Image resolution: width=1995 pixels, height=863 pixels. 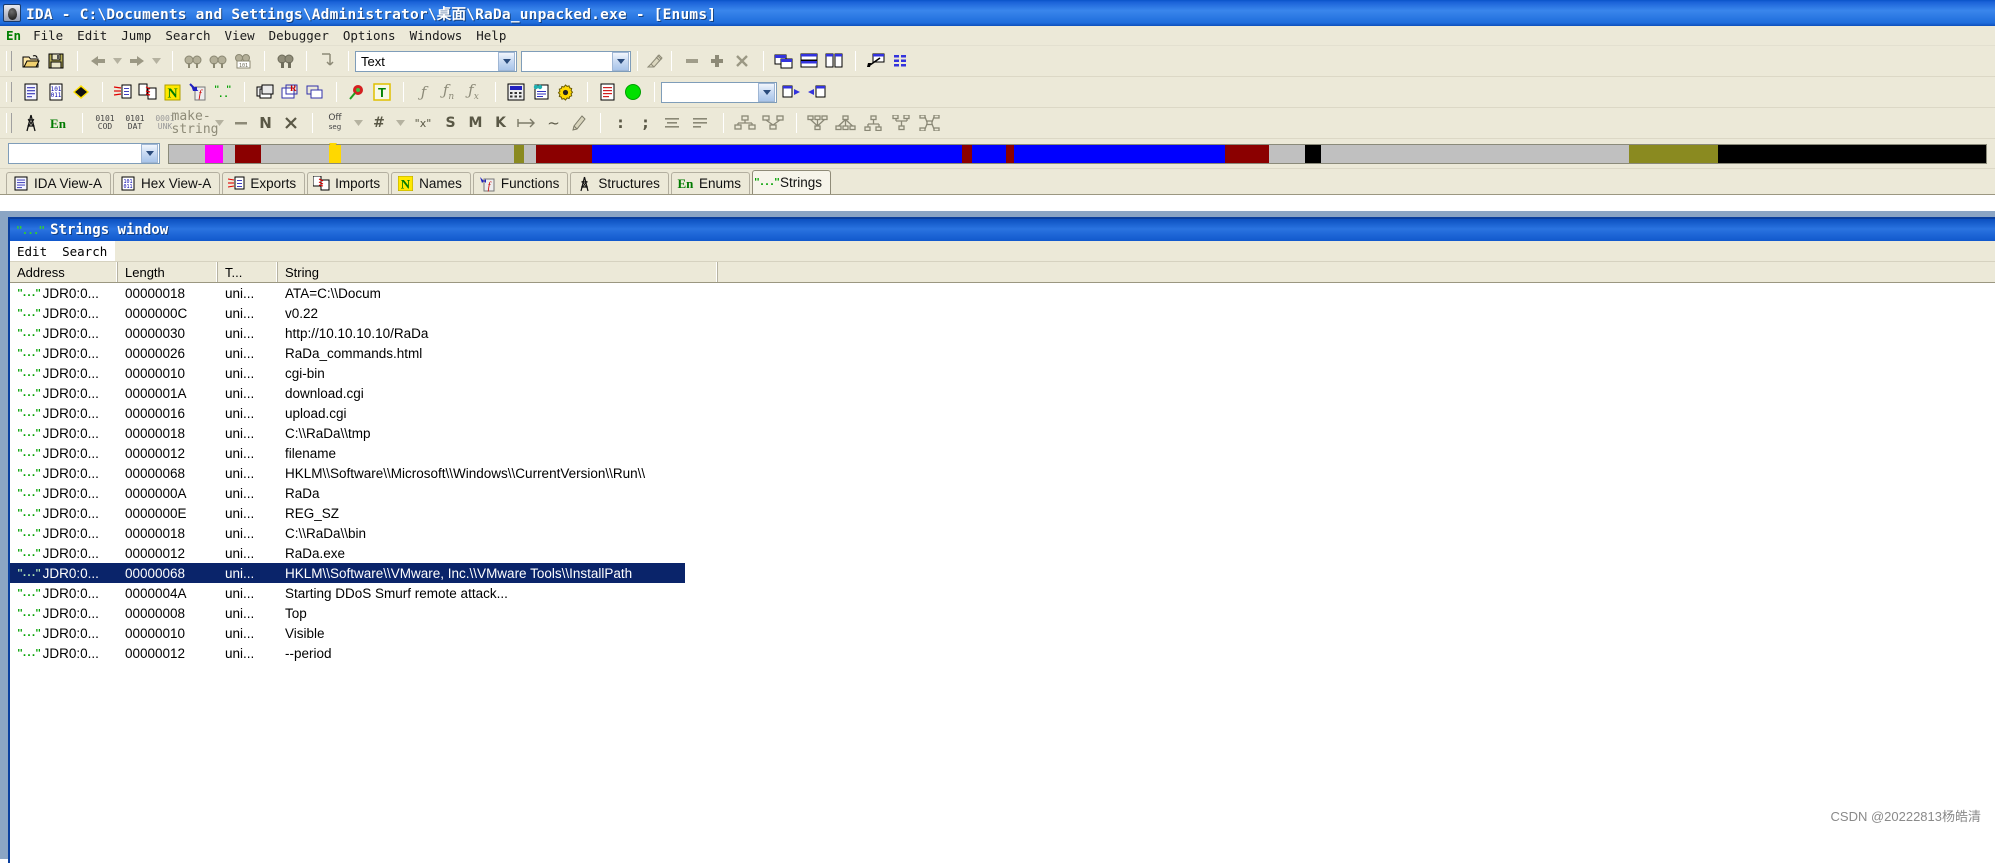 What do you see at coordinates (97, 61) in the screenshot?
I see `navigate-back-button` at bounding box center [97, 61].